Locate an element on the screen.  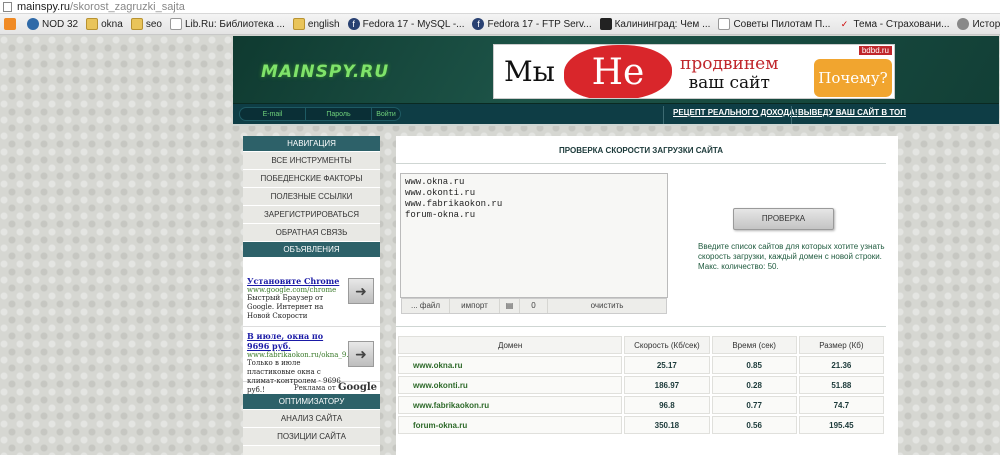
bookmark-history: История заказов is located at coordinates (976, 24).